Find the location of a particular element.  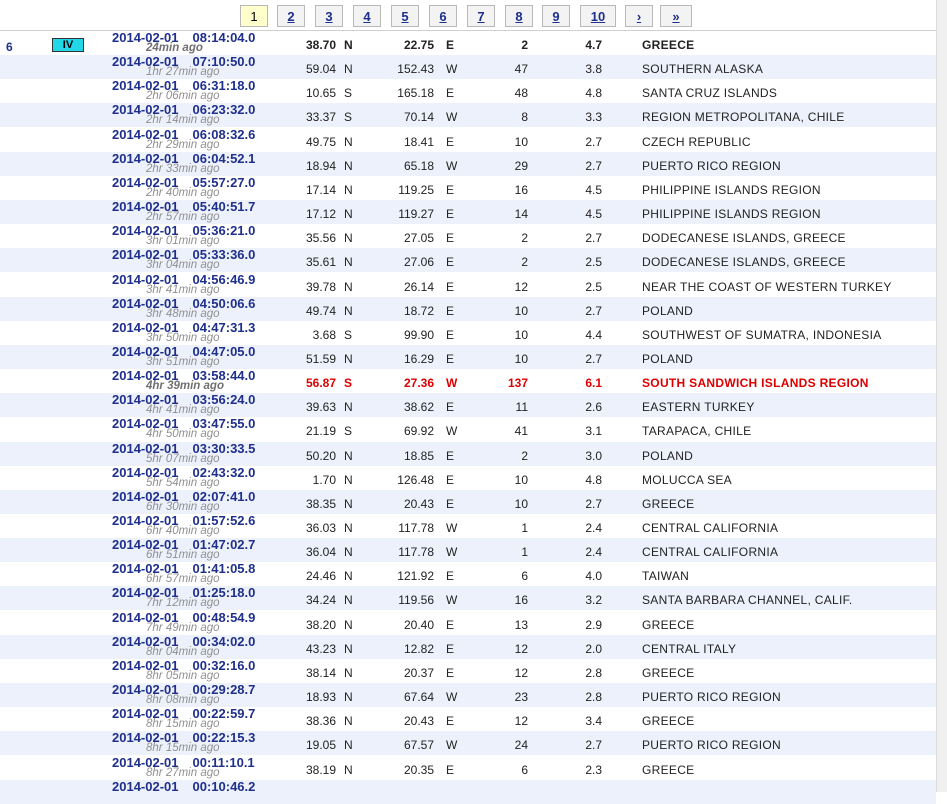

longitude: 18.41 is located at coordinates (418, 141).